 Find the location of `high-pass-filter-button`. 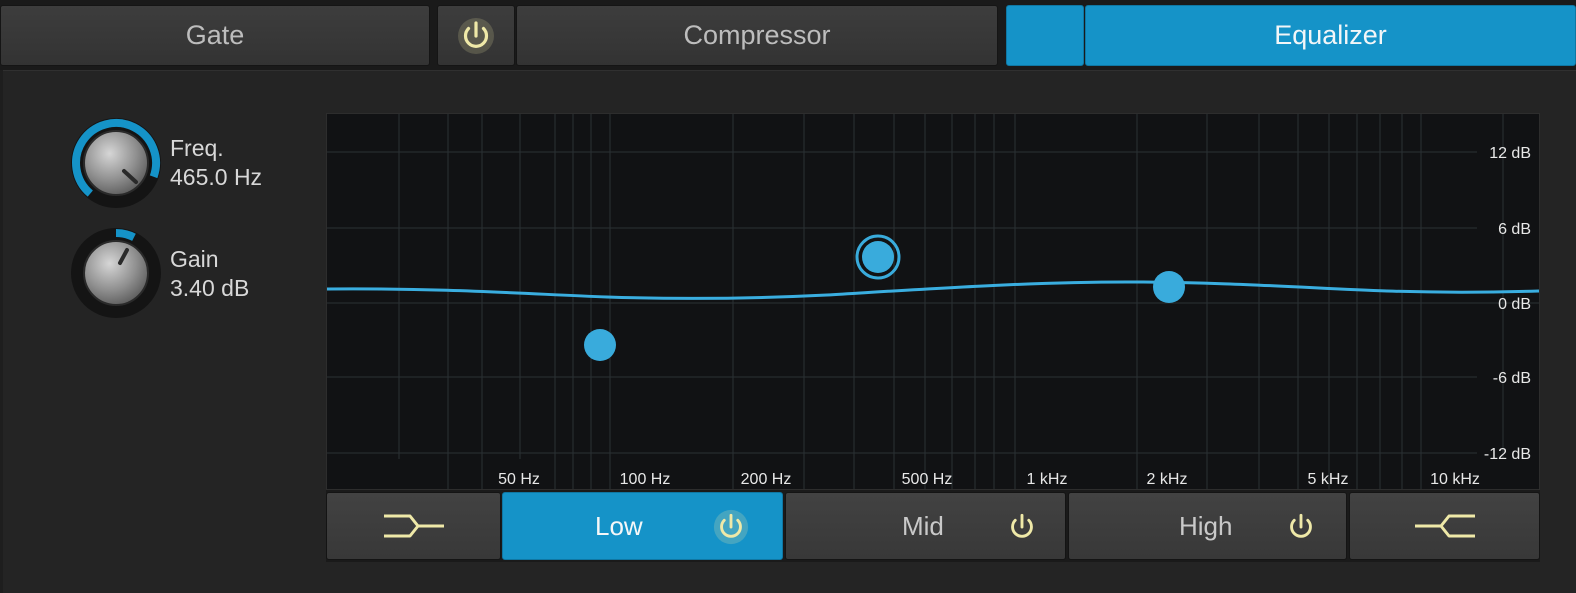

high-pass-filter-button is located at coordinates (413, 526).